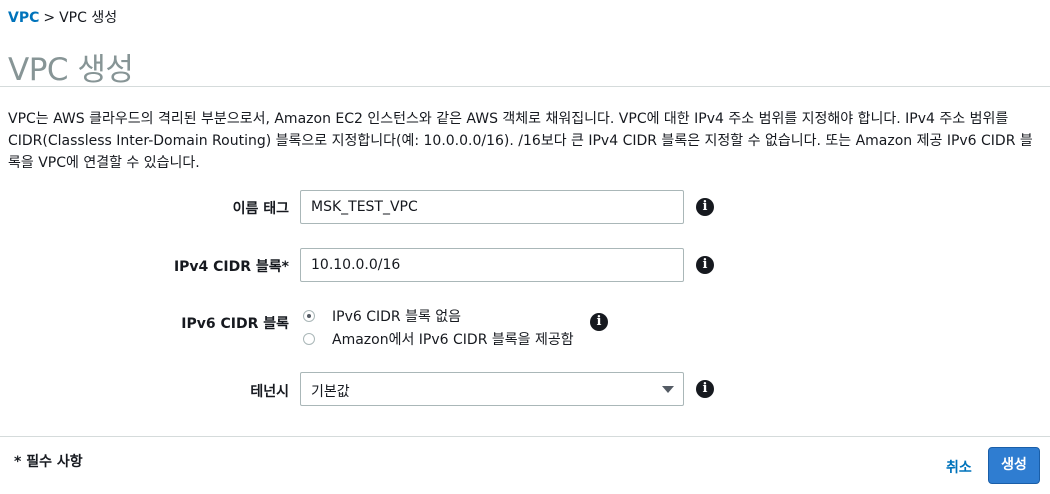 This screenshot has height=494, width=1050. I want to click on ipv6-cidr-label: IPv6 CIDR 블록, so click(235, 324).